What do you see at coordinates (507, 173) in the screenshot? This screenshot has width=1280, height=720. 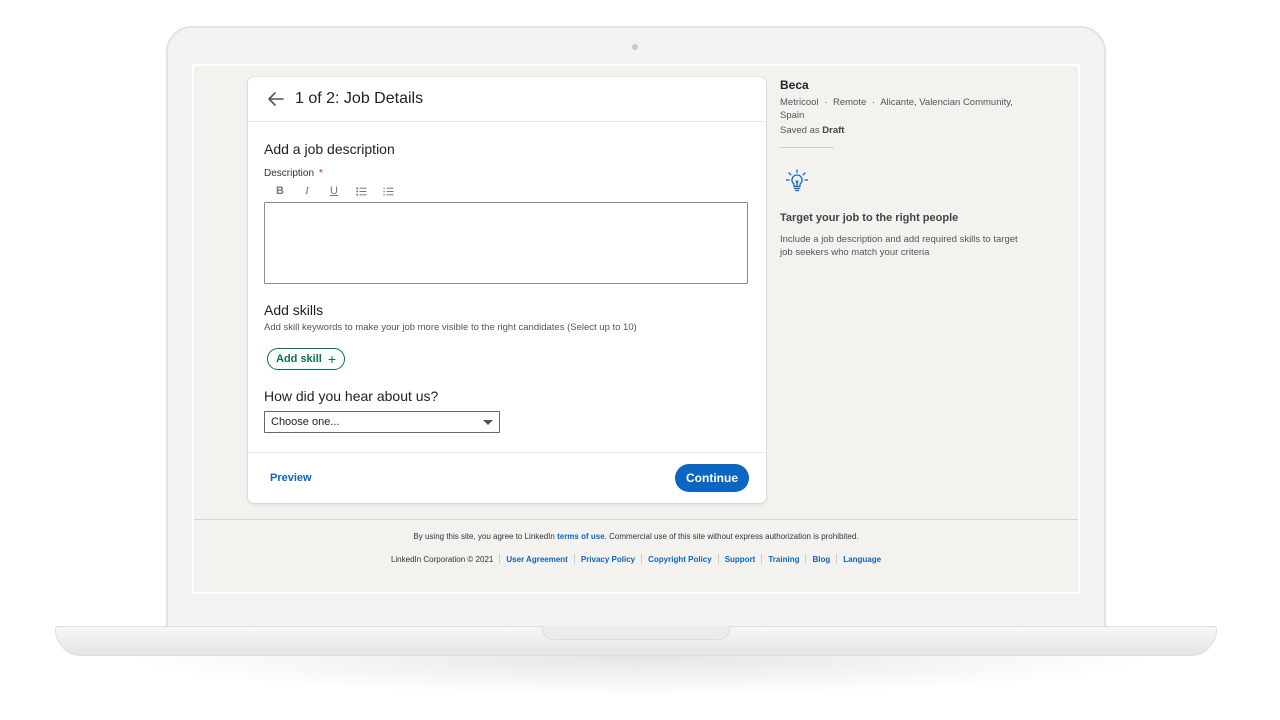 I see `description-label: Description *` at bounding box center [507, 173].